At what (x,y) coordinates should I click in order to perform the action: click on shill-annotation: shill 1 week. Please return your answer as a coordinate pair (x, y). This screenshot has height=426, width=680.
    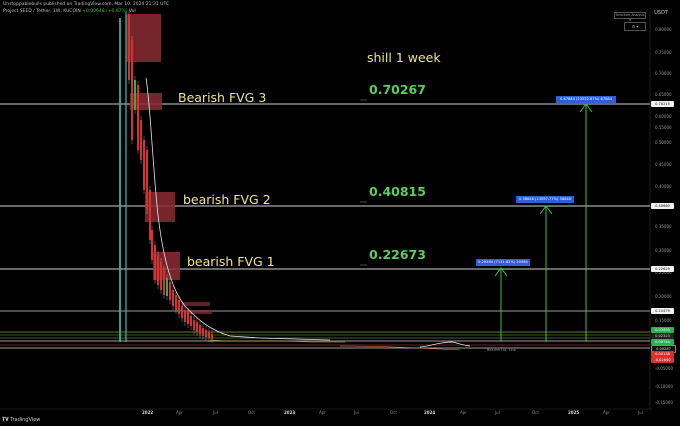
    Looking at the image, I should click on (404, 57).